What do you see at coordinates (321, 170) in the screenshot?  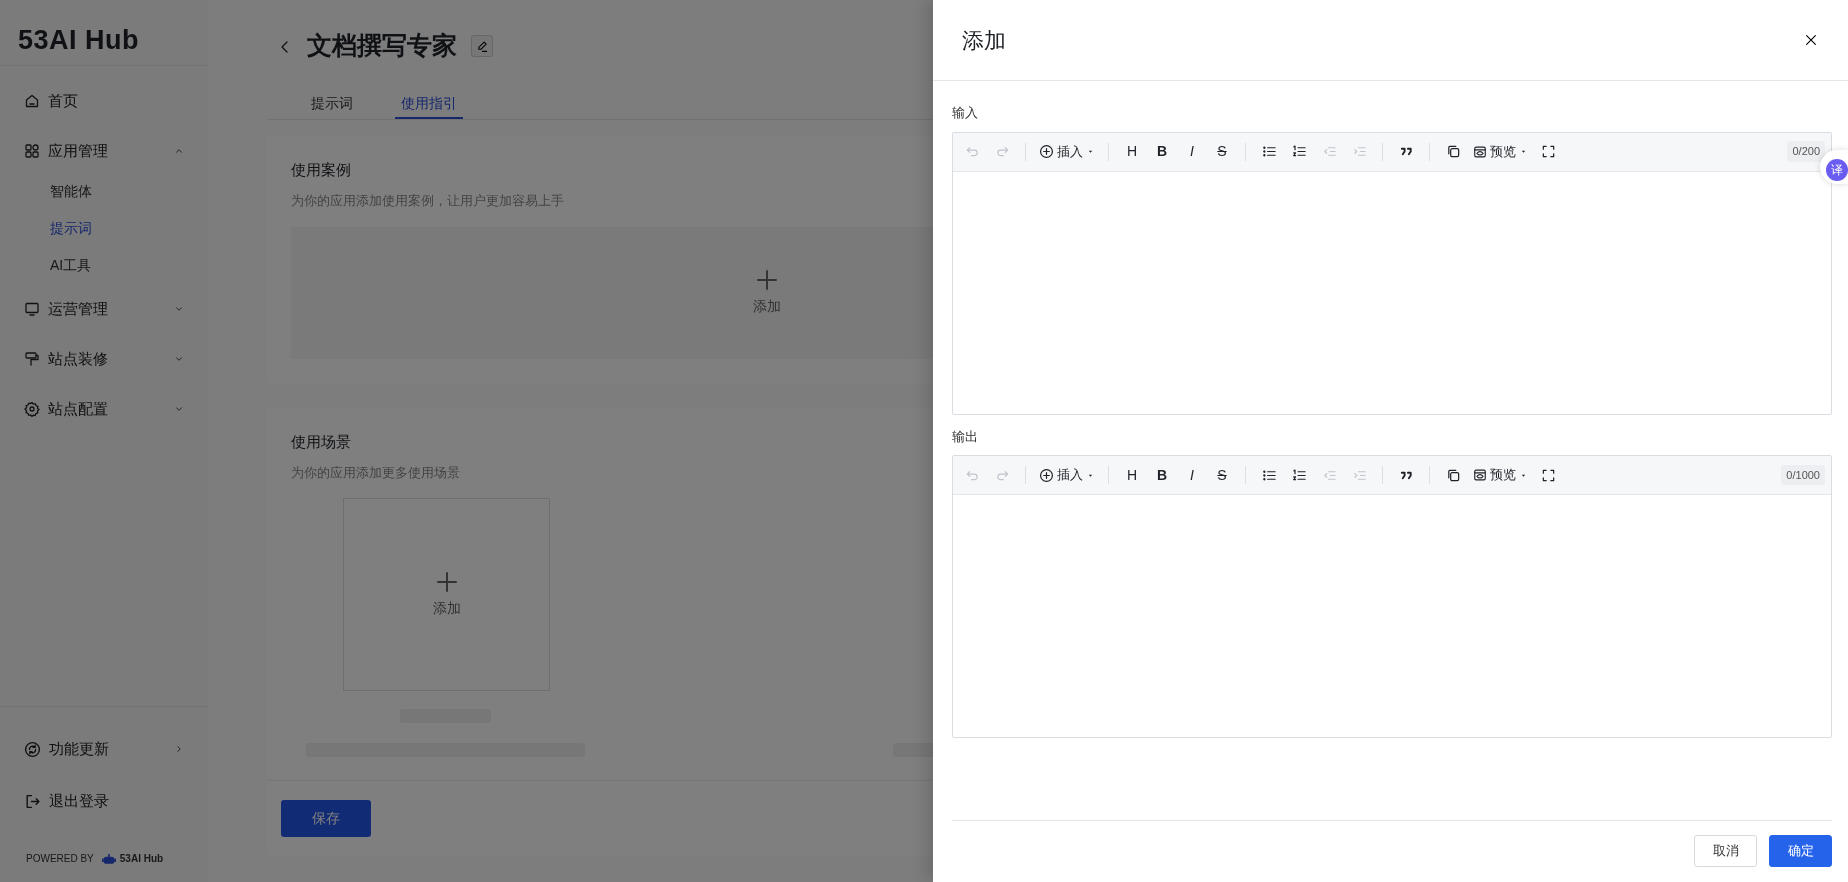 I see `section-title: 使用案例` at bounding box center [321, 170].